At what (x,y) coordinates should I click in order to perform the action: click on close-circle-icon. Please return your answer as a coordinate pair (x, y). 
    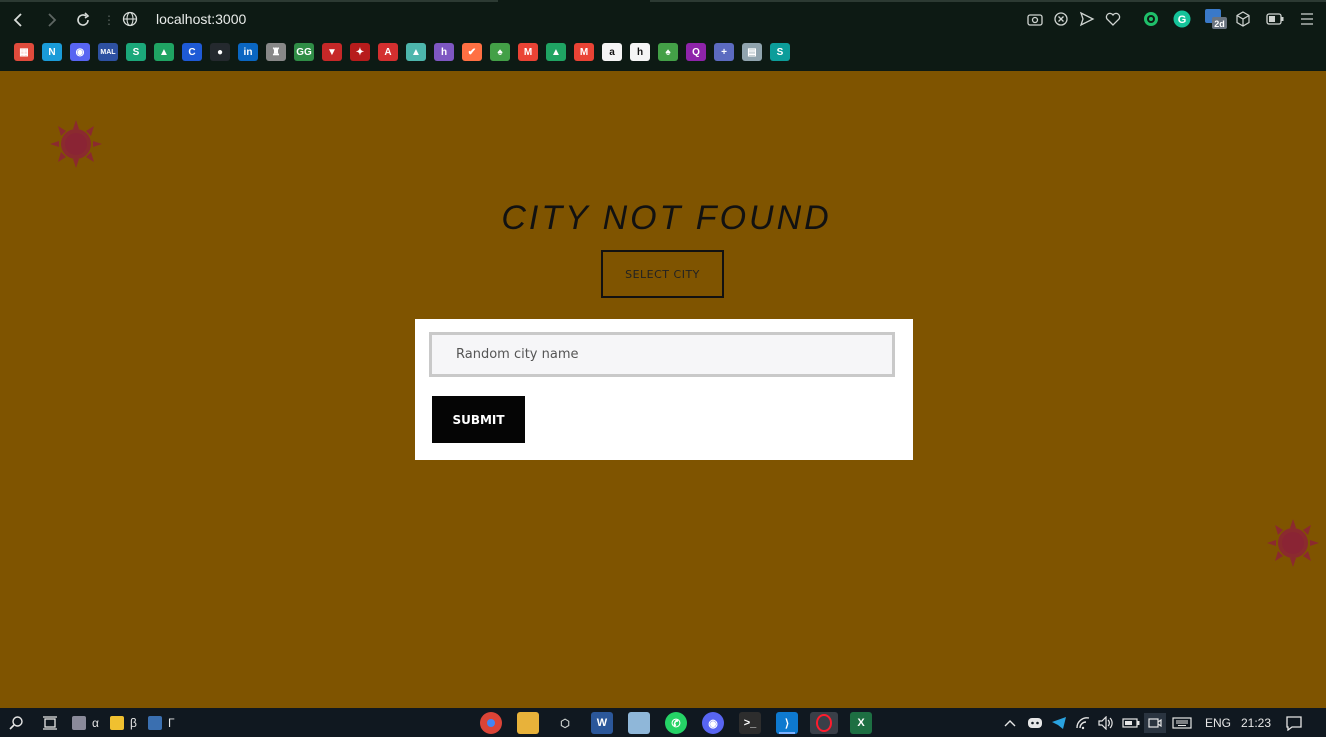
    Looking at the image, I should click on (1061, 19).